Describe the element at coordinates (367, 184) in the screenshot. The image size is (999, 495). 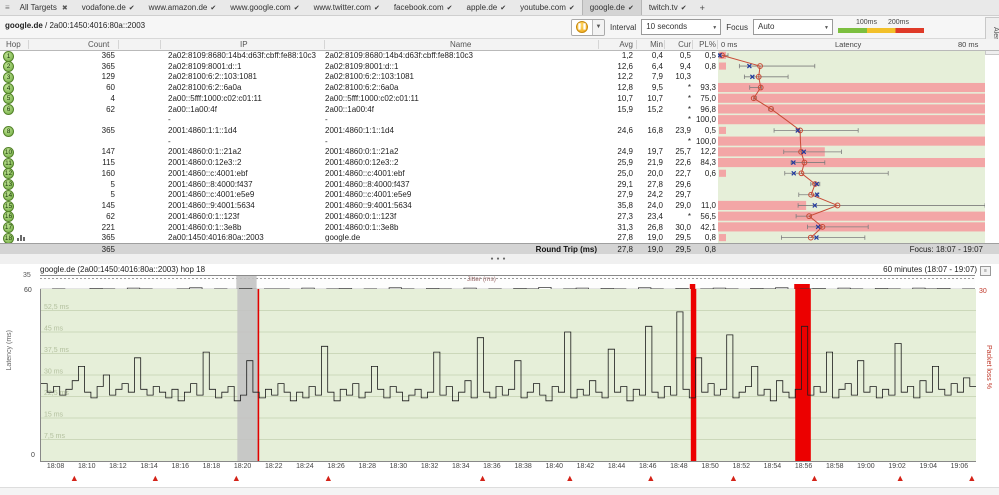
I see `name-cell: 2001:4860::8:4000:f437` at that location.